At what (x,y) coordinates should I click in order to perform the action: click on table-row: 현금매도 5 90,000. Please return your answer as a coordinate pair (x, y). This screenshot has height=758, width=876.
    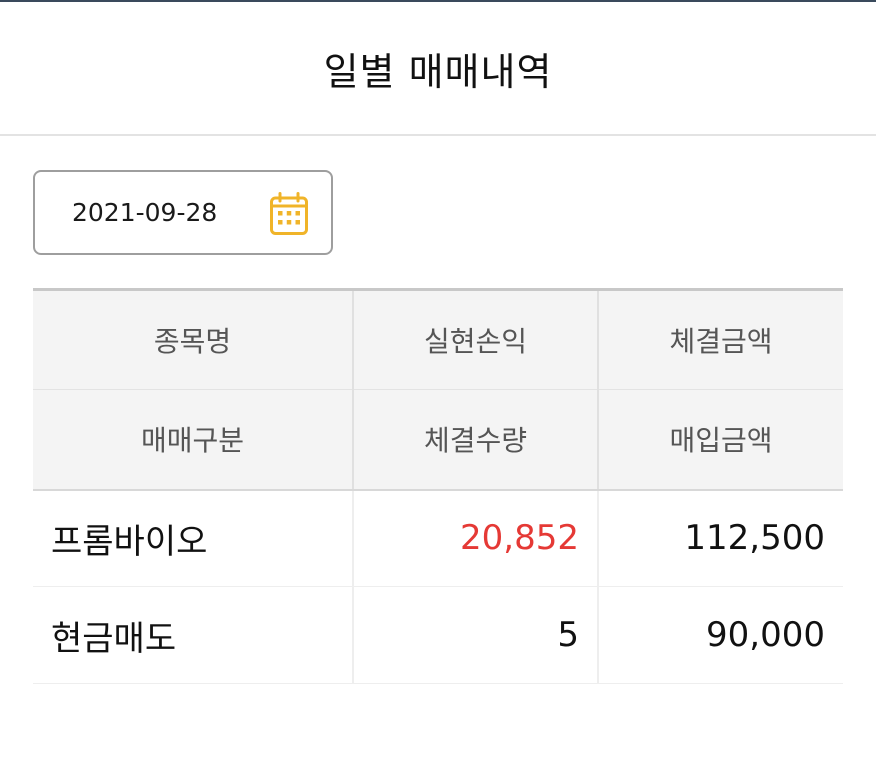
    Looking at the image, I should click on (438, 635).